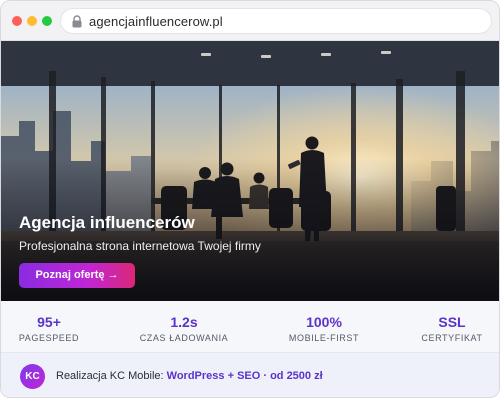 The width and height of the screenshot is (500, 398). I want to click on hero-title: Agencja influencerów, so click(107, 222).